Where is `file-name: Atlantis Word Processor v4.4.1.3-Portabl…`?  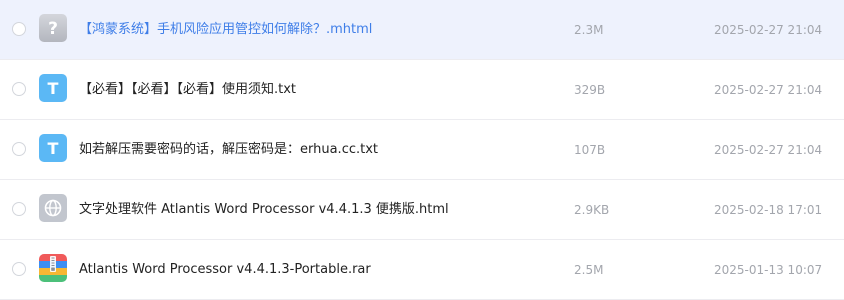
file-name: Atlantis Word Processor v4.4.1.3-Portabl… is located at coordinates (225, 270).